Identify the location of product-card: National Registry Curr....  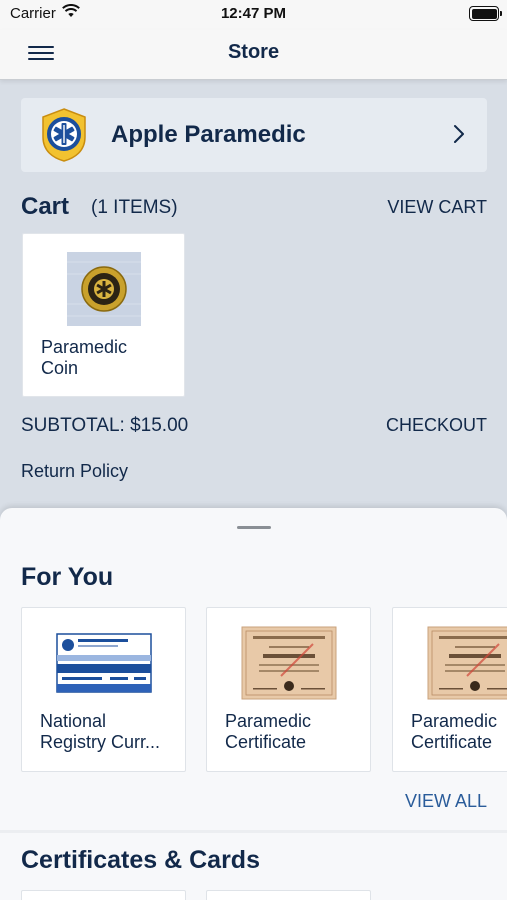
(103, 689).